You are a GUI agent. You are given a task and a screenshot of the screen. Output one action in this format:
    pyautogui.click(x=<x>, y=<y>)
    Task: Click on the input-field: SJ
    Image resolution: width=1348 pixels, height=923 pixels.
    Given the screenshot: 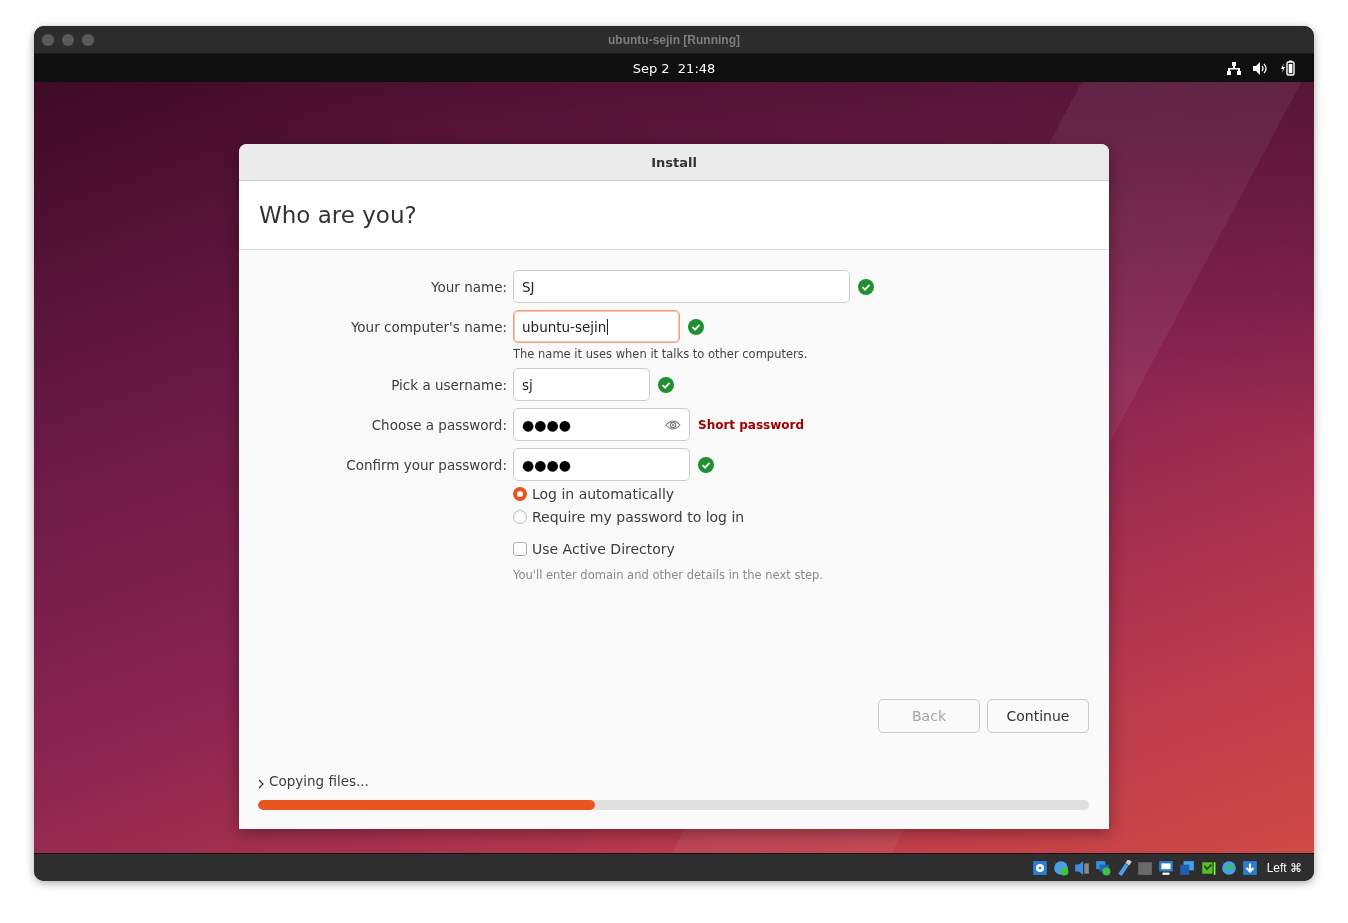 What is the action you would take?
    pyautogui.click(x=681, y=286)
    